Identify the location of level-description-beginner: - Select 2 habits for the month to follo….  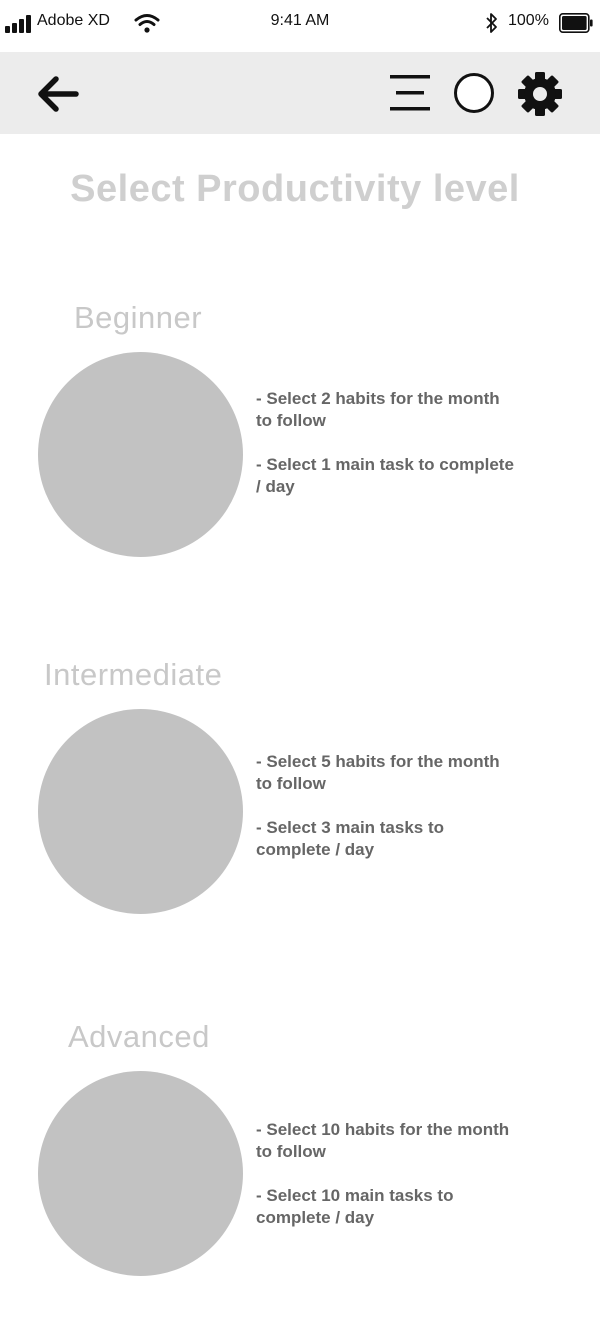
(386, 454).